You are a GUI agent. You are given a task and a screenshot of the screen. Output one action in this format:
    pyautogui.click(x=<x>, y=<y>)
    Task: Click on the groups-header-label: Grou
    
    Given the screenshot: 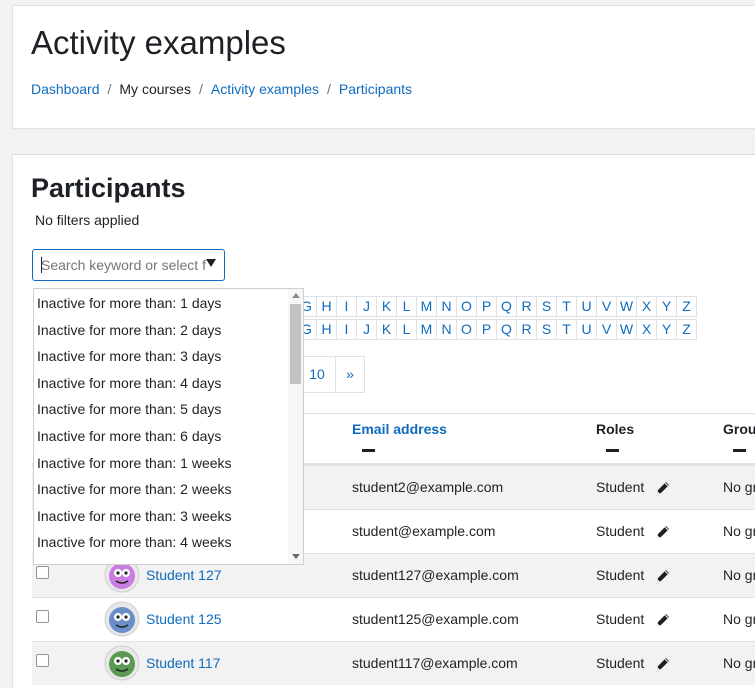 What is the action you would take?
    pyautogui.click(x=739, y=429)
    